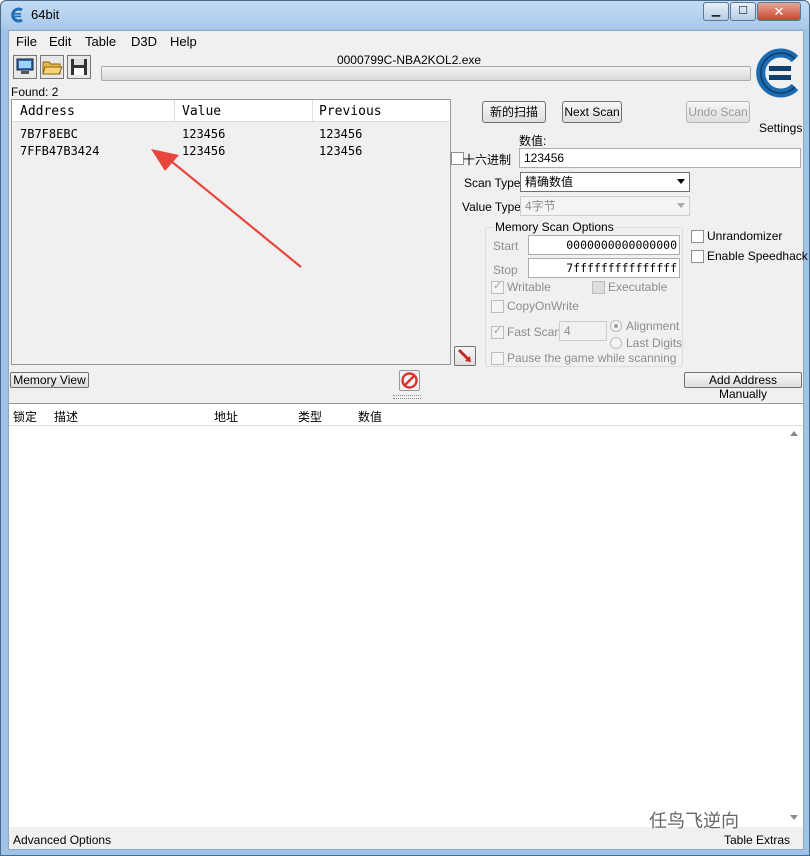  Describe the element at coordinates (757, 256) in the screenshot. I see `speedhack-label: Enable Speedhack` at that location.